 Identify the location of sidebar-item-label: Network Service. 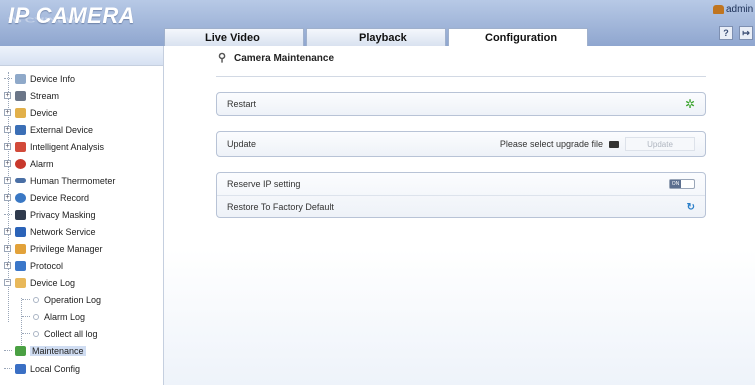
(63, 231).